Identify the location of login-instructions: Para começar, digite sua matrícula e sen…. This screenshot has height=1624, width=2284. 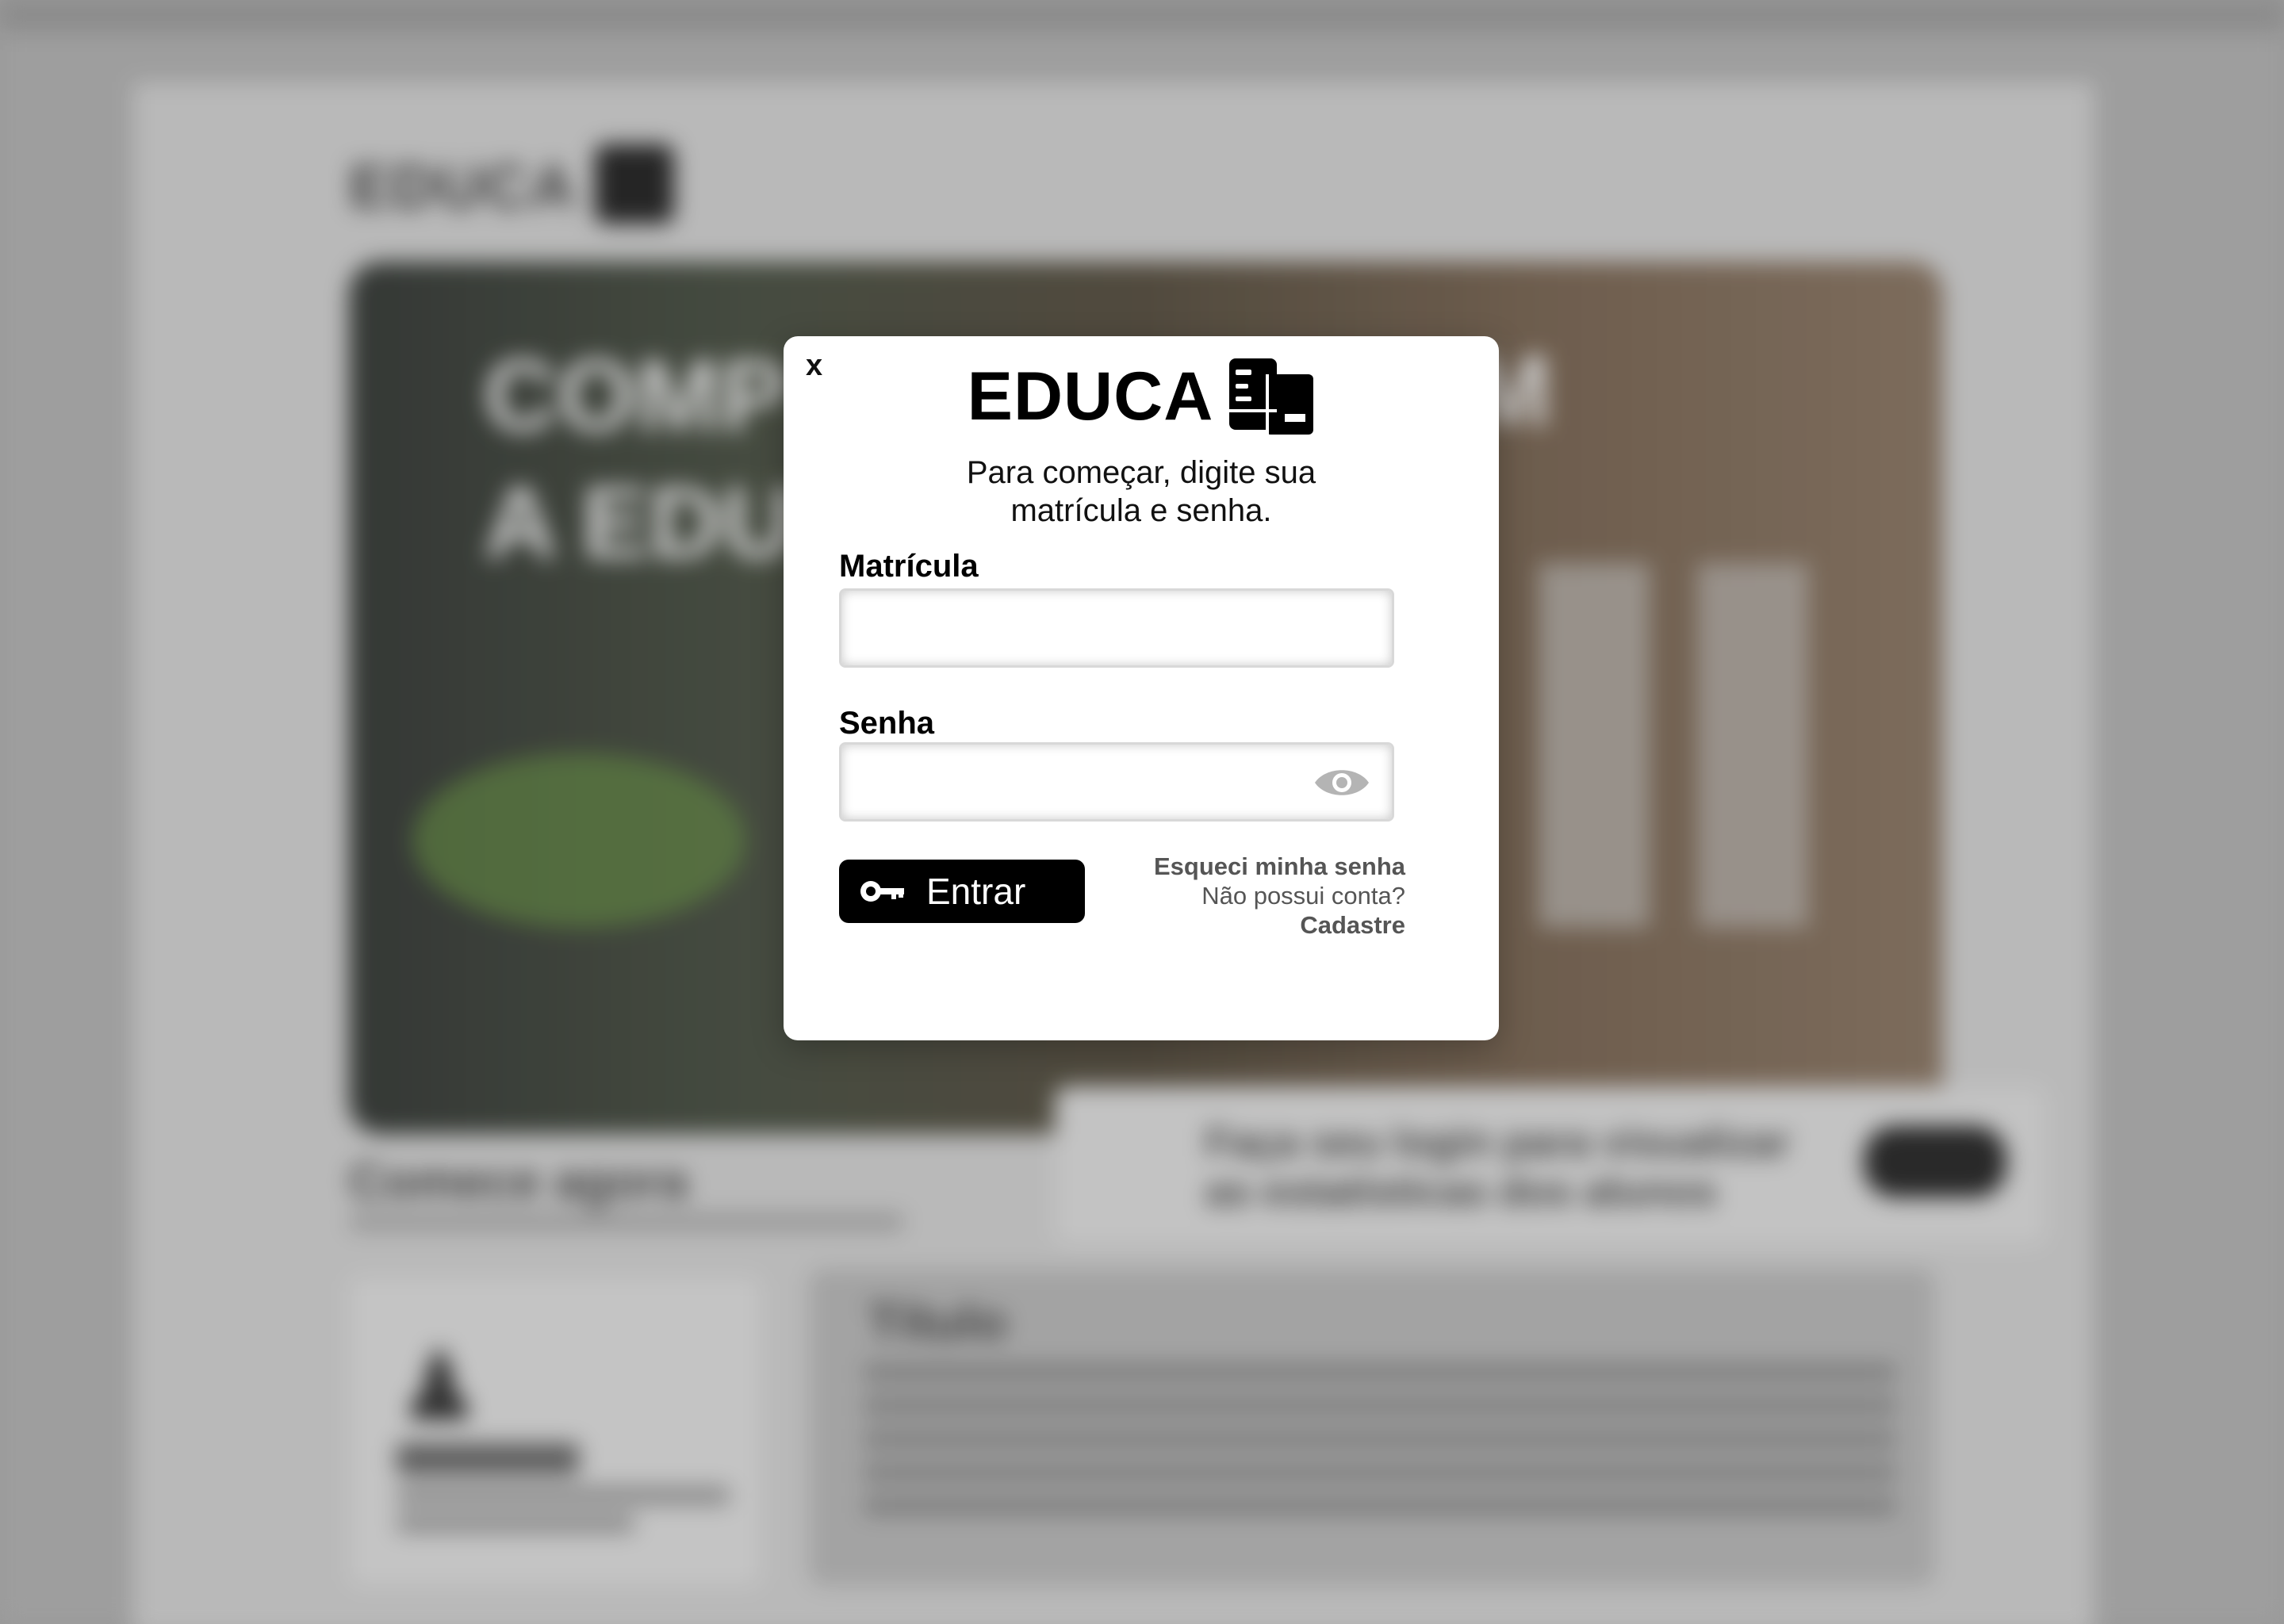
(1141, 491).